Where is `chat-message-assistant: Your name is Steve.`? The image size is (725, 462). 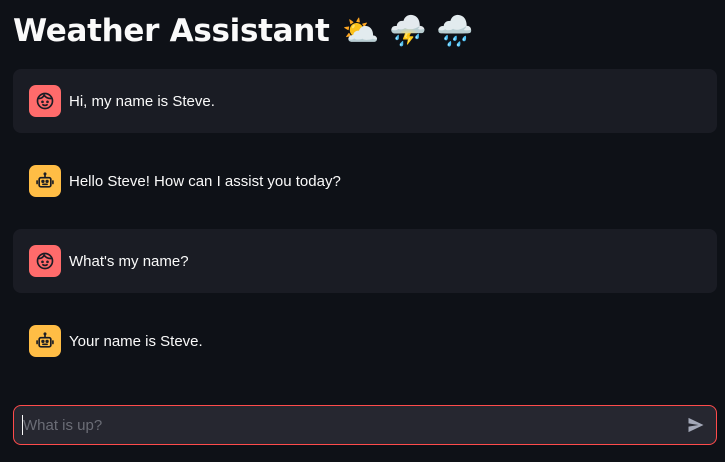
chat-message-assistant: Your name is Steve. is located at coordinates (365, 341).